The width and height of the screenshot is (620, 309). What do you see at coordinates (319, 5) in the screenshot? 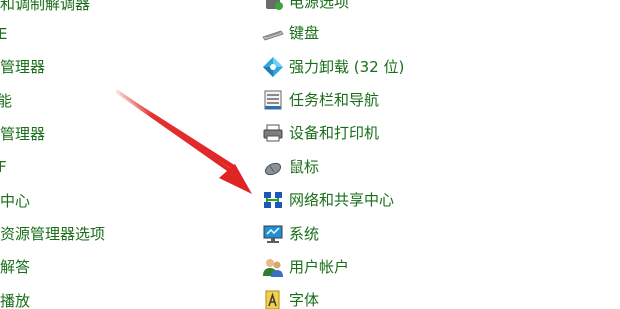
I see `item-power-options-label: 电源选项` at bounding box center [319, 5].